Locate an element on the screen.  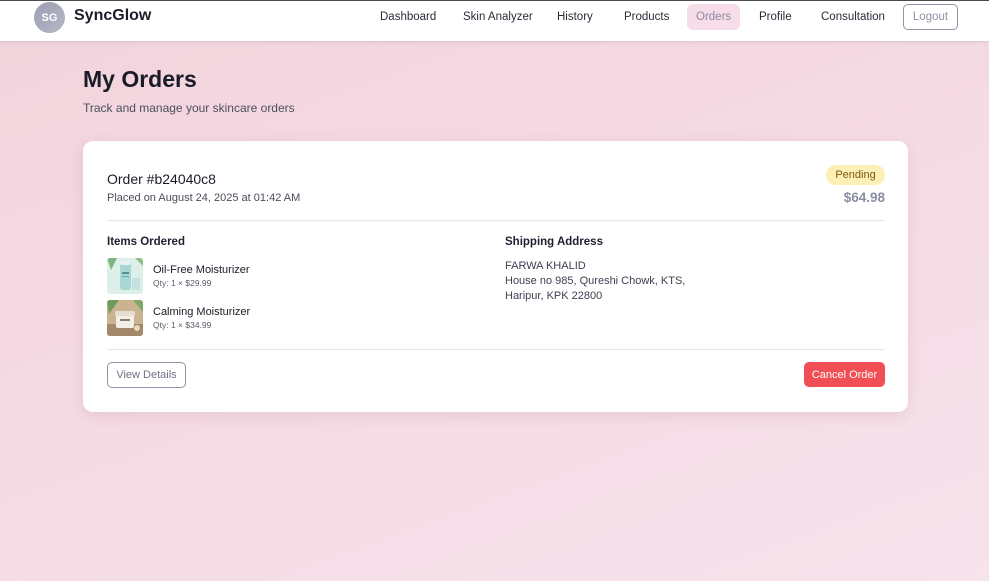
item-qty: Qty: 1 × $34.99 is located at coordinates (182, 325).